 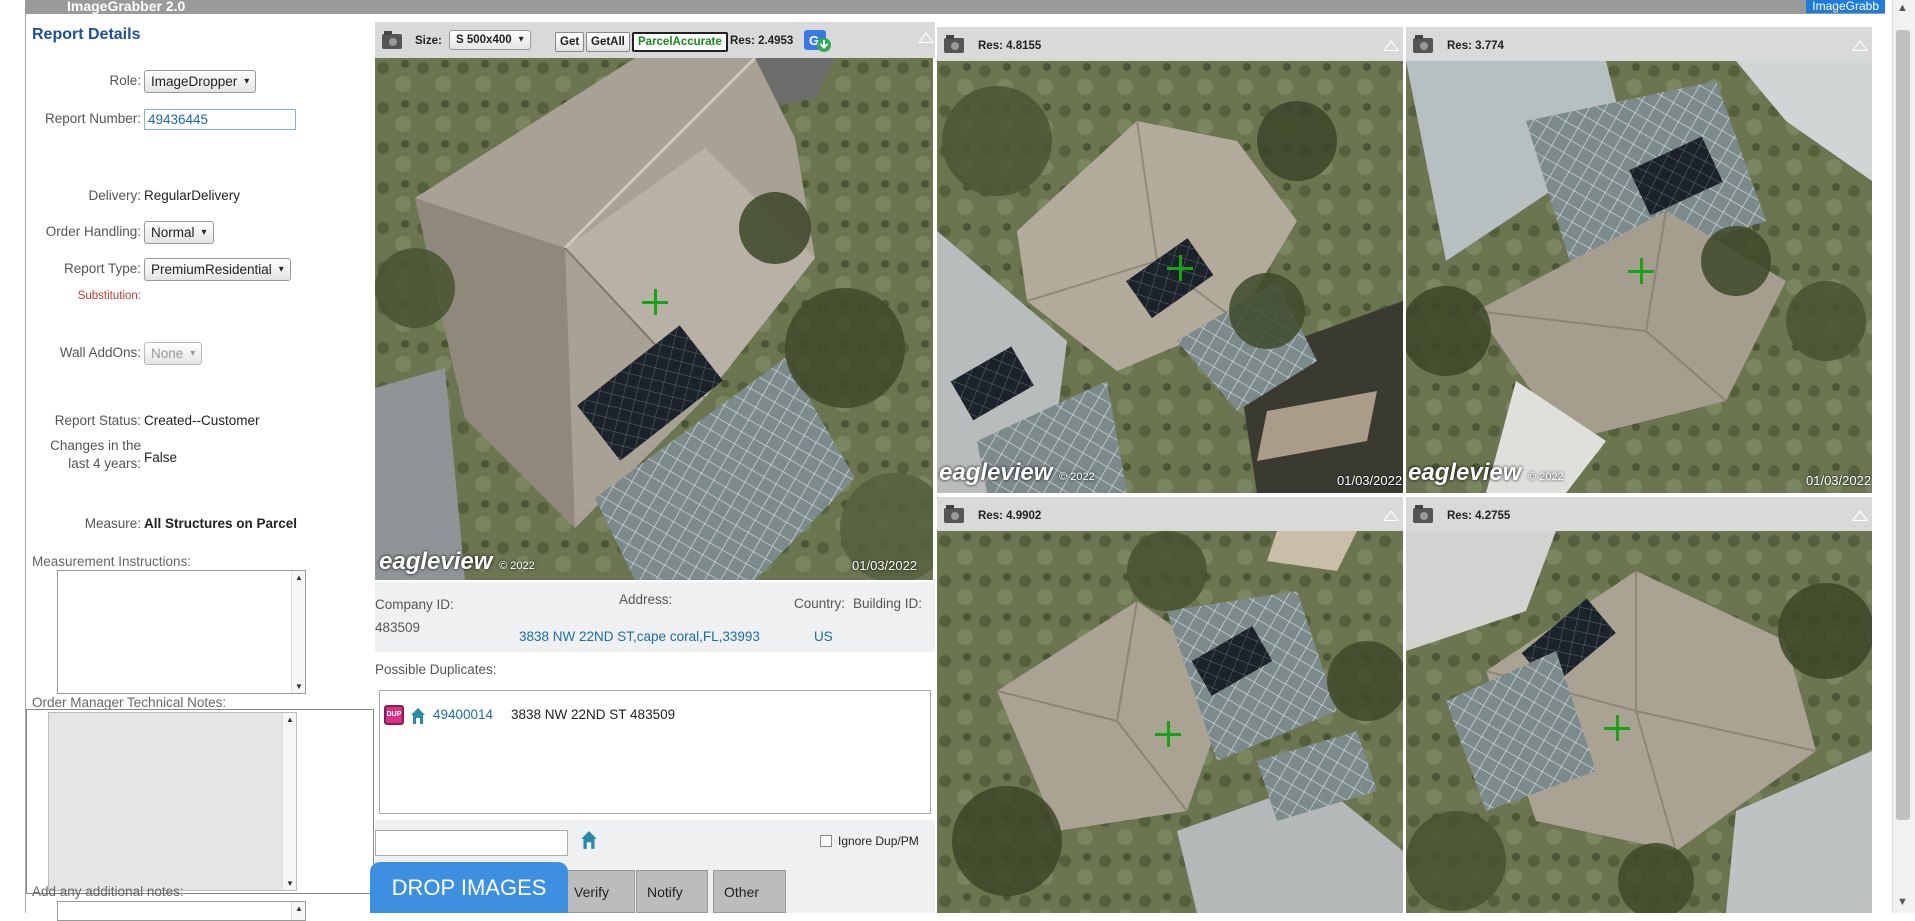 I want to click on substitution-row: Substitution:, so click(x=198, y=298).